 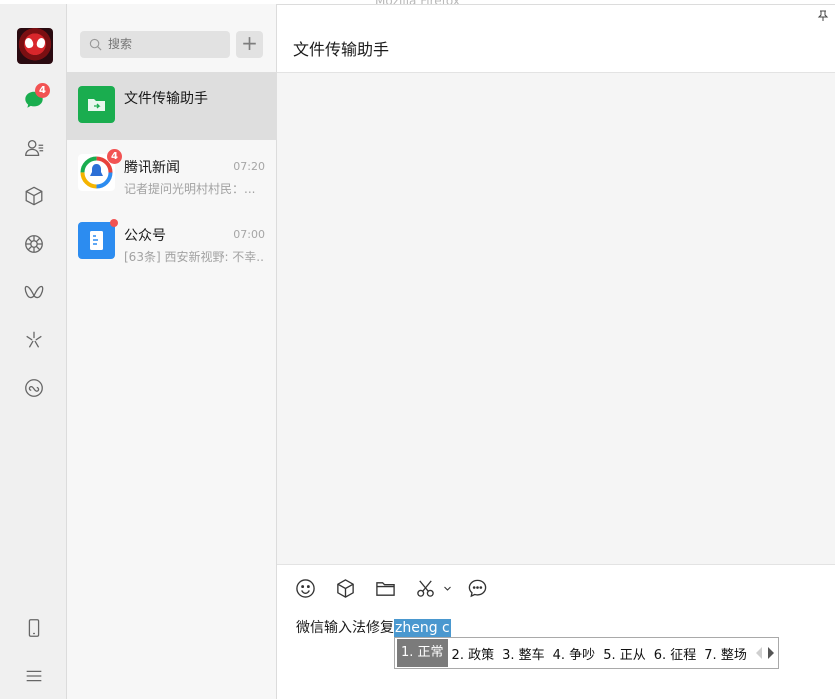 I want to click on emoji-icon, so click(x=305, y=588).